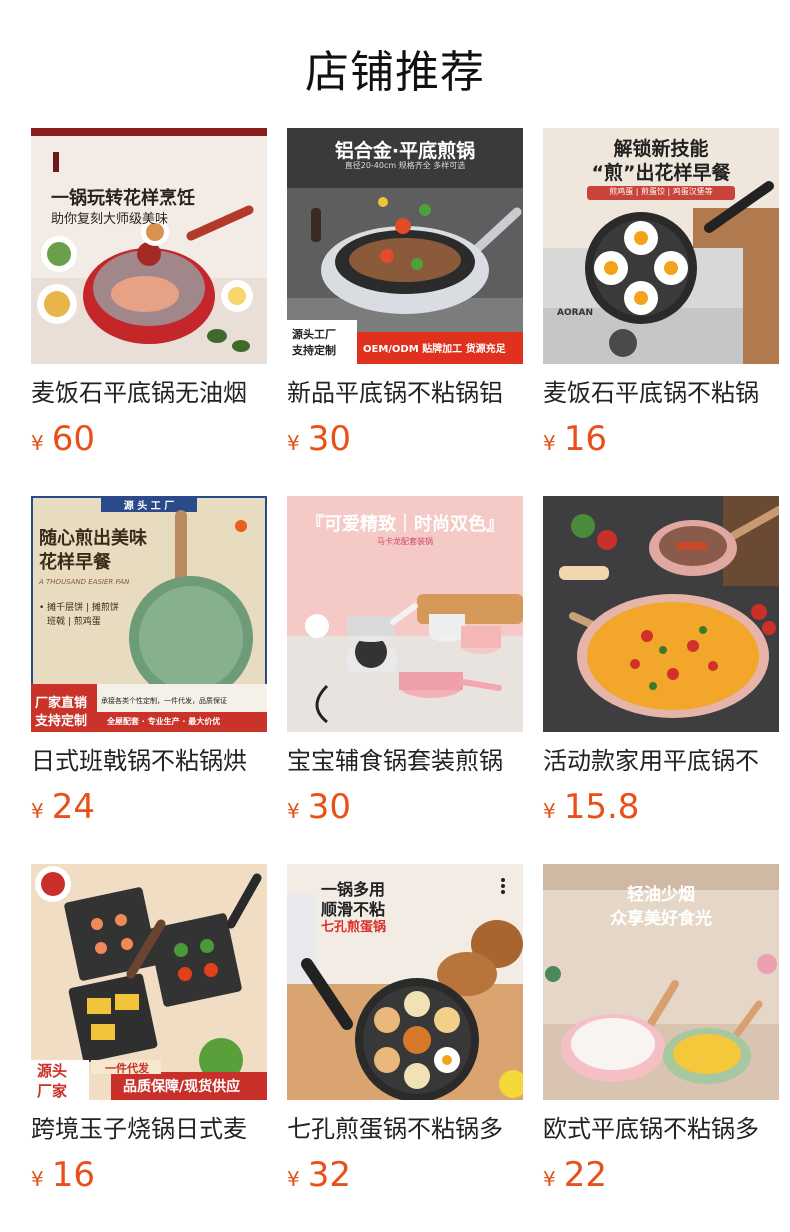 This screenshot has width=790, height=1232. What do you see at coordinates (661, 1129) in the screenshot?
I see `product-name: 欧式平底锅不粘锅多` at bounding box center [661, 1129].